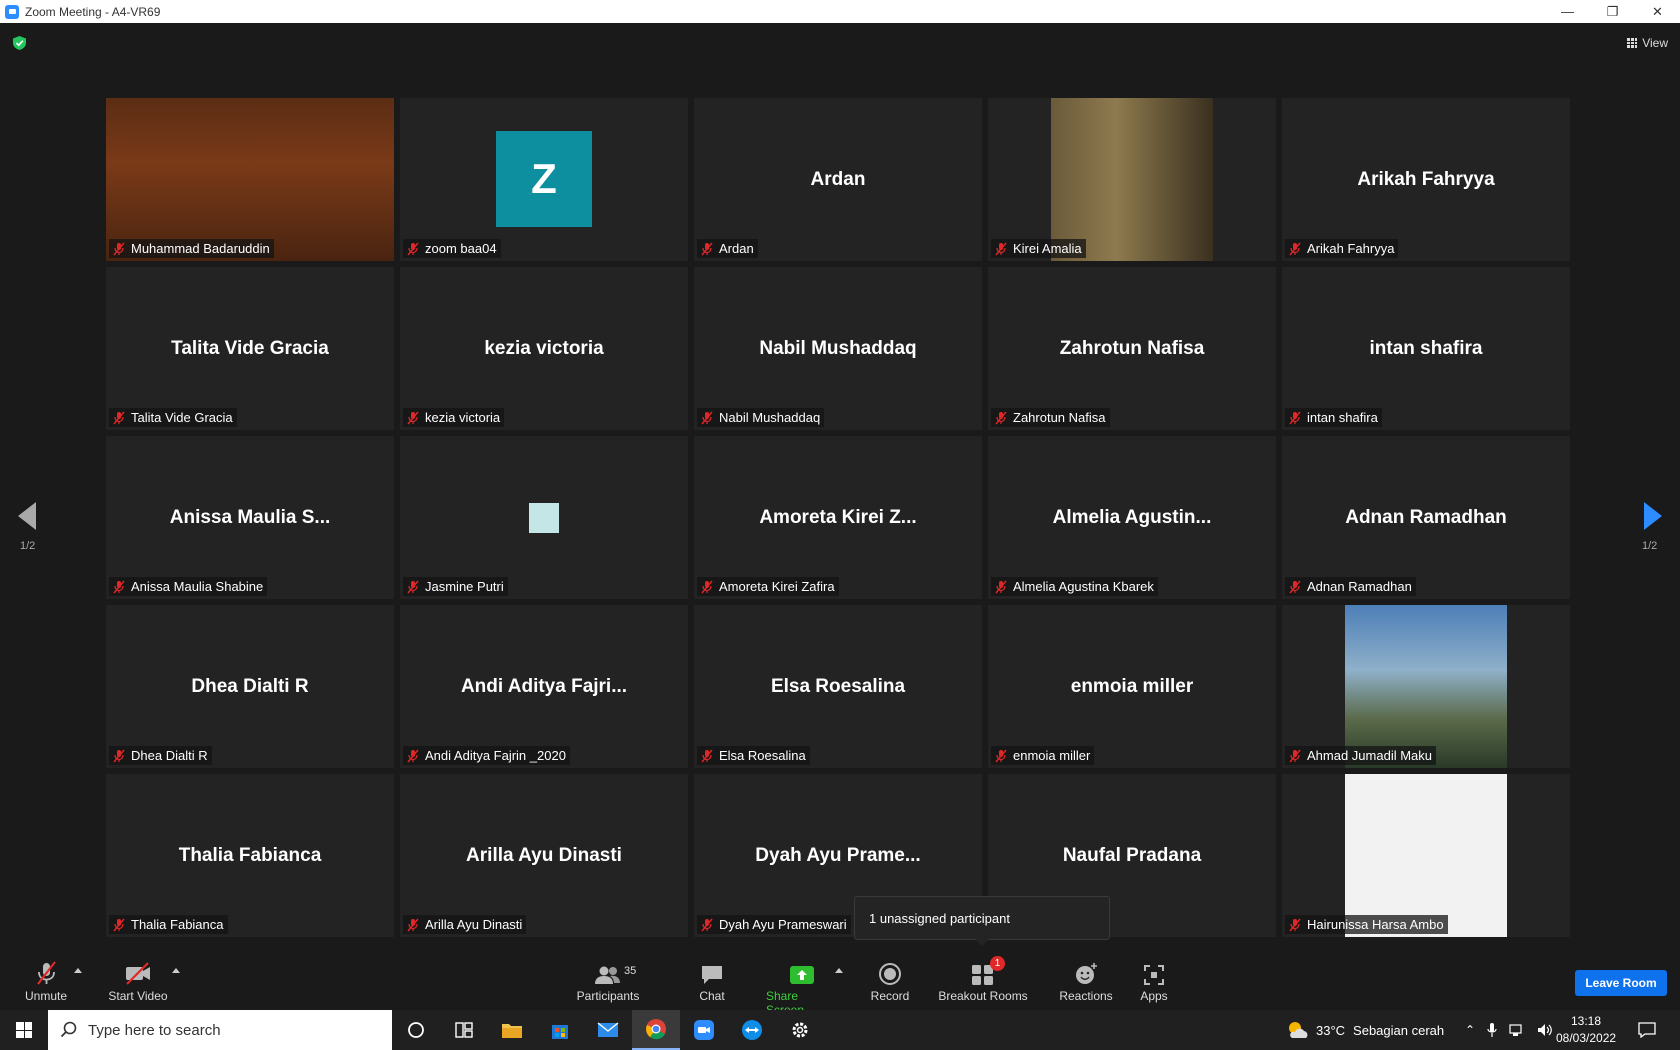 This screenshot has height=1050, width=1680. What do you see at coordinates (27, 516) in the screenshot?
I see `previous-page-arrow-icon` at bounding box center [27, 516].